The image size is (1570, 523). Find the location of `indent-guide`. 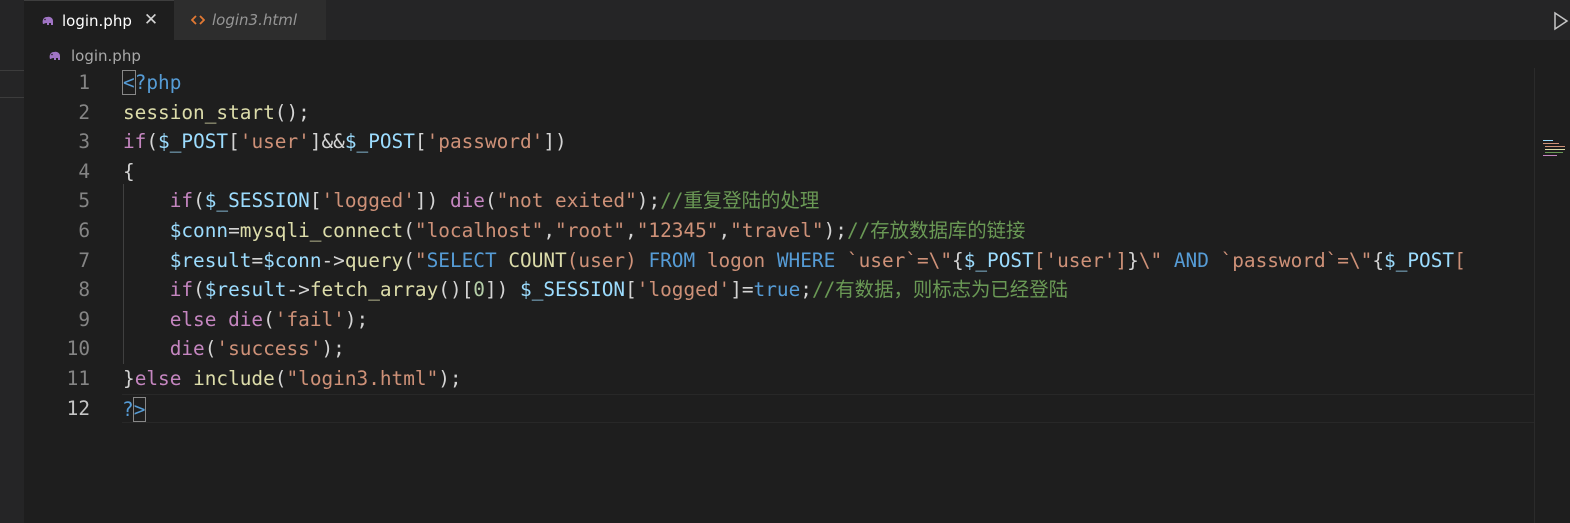

indent-guide is located at coordinates (123, 274).